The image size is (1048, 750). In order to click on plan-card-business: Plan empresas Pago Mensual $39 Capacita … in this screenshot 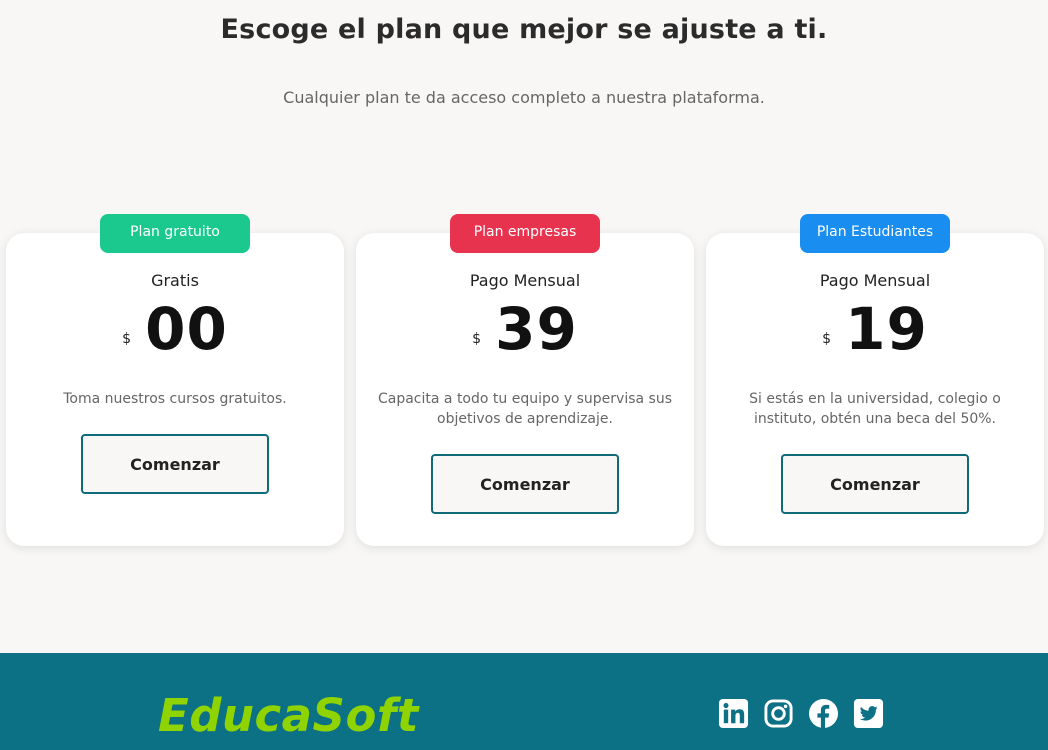, I will do `click(525, 380)`.